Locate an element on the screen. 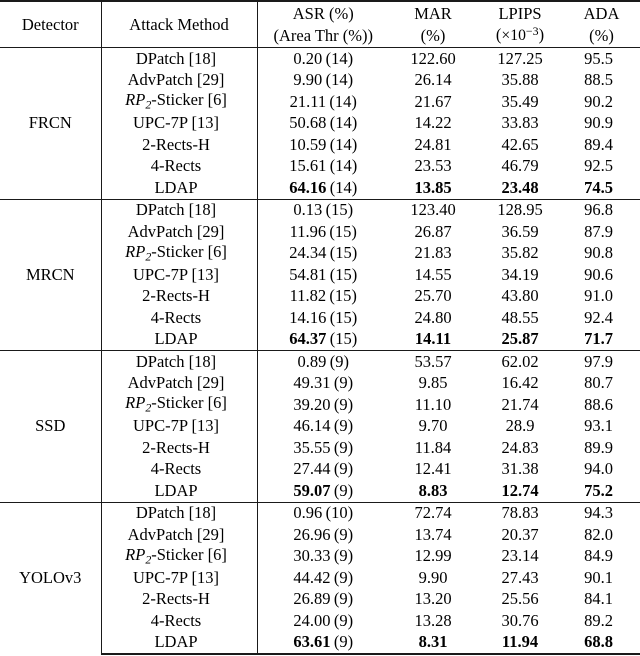  lpips-cell: 34.19 is located at coordinates (520, 275).